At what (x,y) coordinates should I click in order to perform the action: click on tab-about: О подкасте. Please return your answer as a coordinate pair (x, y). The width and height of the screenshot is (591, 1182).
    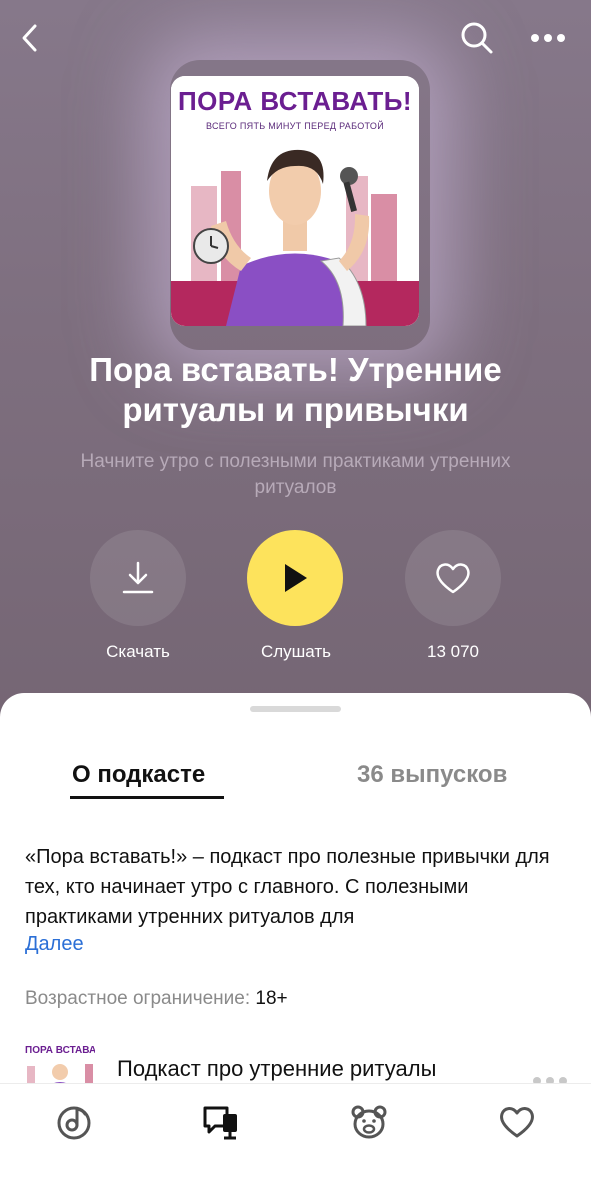
    Looking at the image, I should click on (138, 775).